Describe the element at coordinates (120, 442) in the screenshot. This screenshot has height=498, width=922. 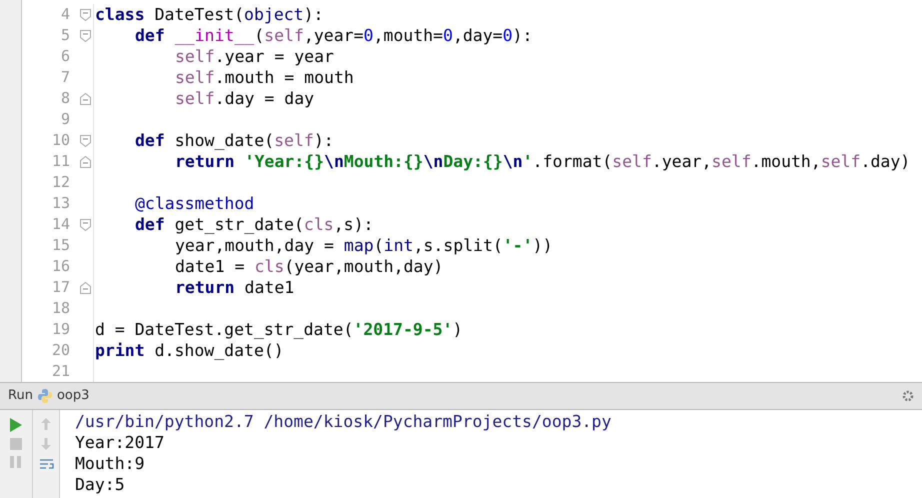
I see `output-line: Year:2017` at that location.